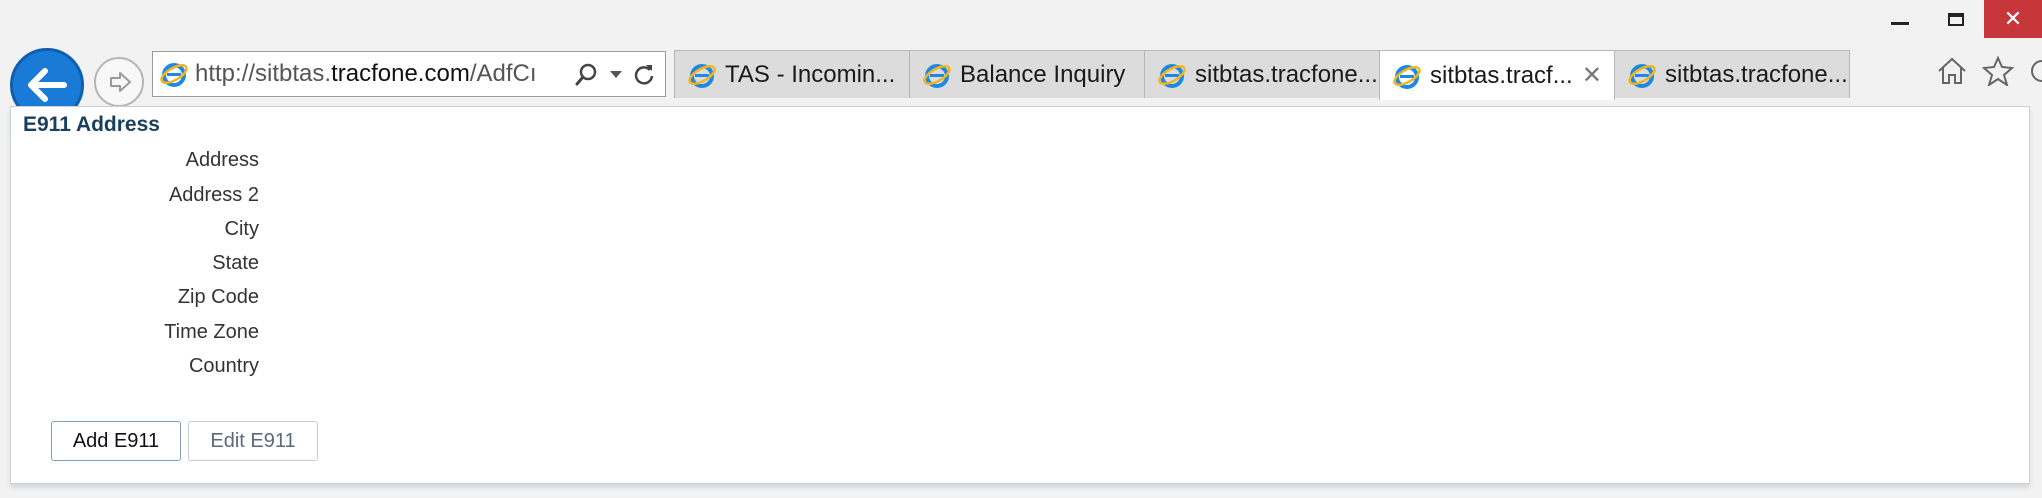 This screenshot has height=498, width=2042. What do you see at coordinates (1900, 23) in the screenshot?
I see `minimize-icon` at bounding box center [1900, 23].